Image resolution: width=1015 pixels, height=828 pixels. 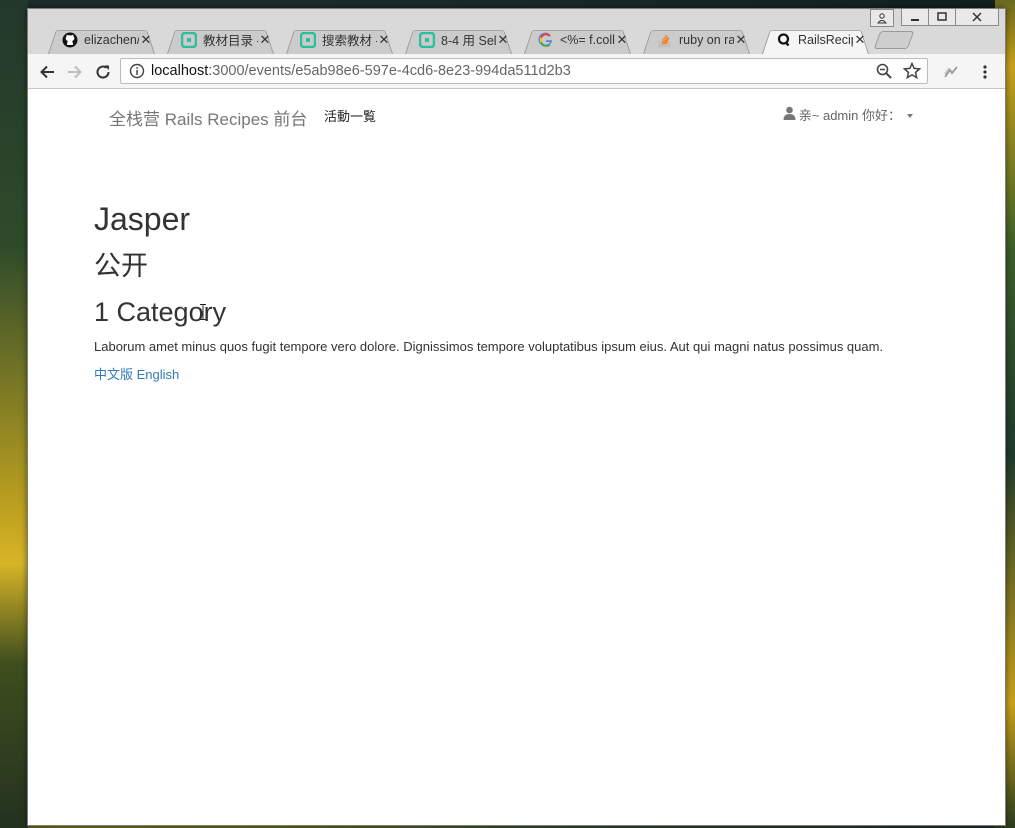 I want to click on tab-stackoverflow: ruby on ra ✕, so click(x=696, y=39).